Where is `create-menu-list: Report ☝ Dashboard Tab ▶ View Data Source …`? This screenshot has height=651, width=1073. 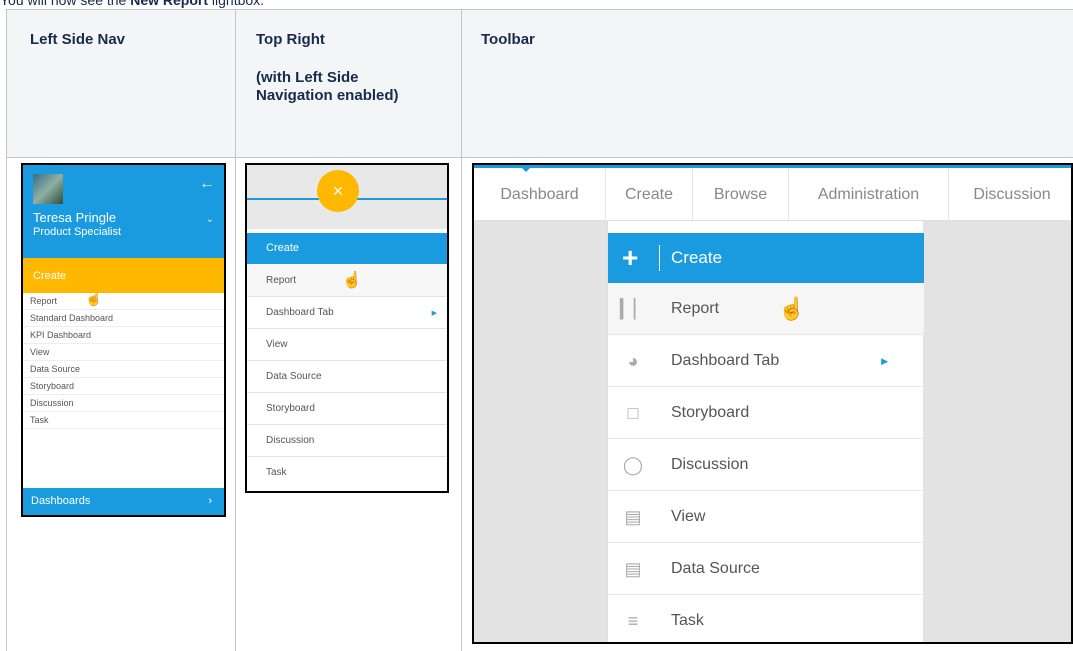 create-menu-list: Report ☝ Dashboard Tab ▶ View Data Source … is located at coordinates (347, 377).